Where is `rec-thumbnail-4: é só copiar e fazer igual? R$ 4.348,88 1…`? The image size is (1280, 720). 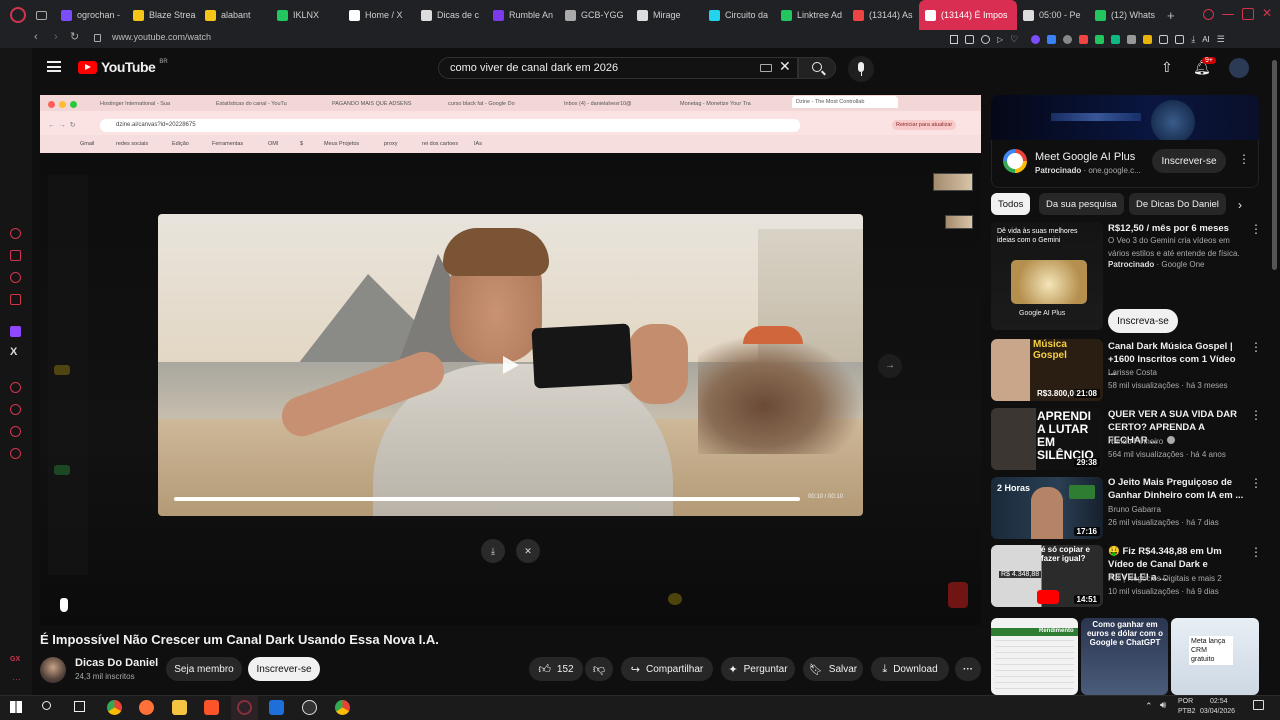 rec-thumbnail-4: é só copiar e fazer igual? R$ 4.348,88 1… is located at coordinates (1047, 576).